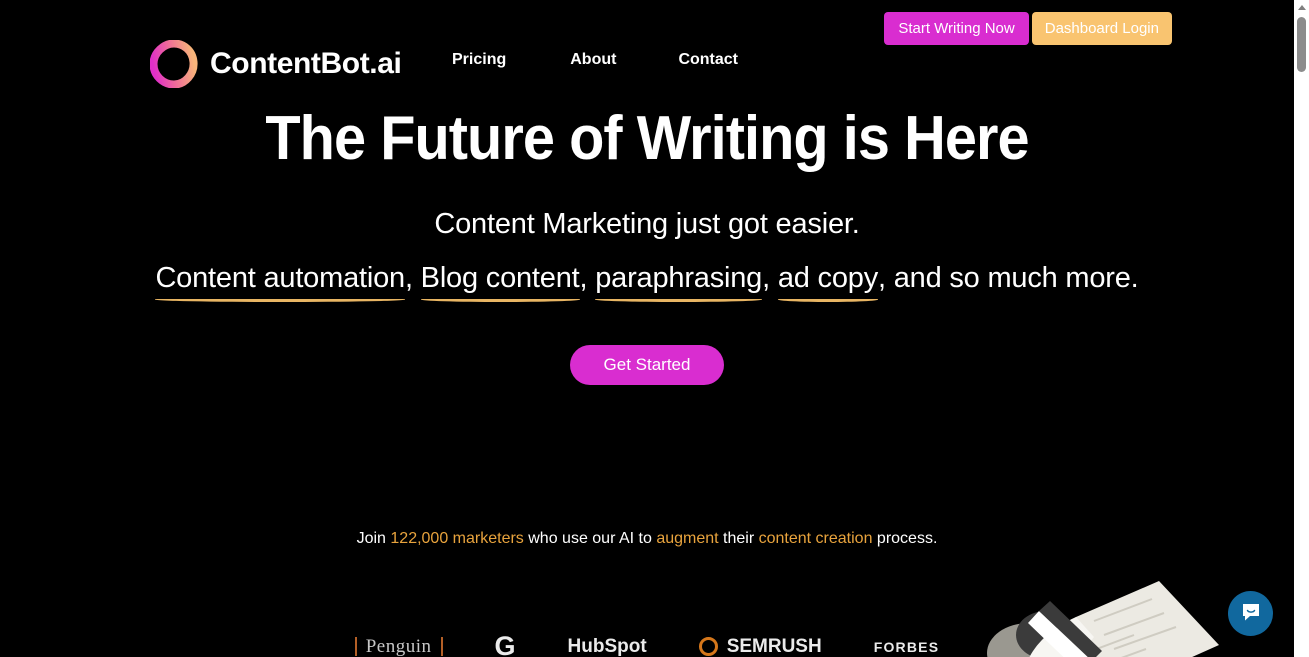  What do you see at coordinates (770, 278) in the screenshot?
I see `feature-sep-3: ,` at bounding box center [770, 278].